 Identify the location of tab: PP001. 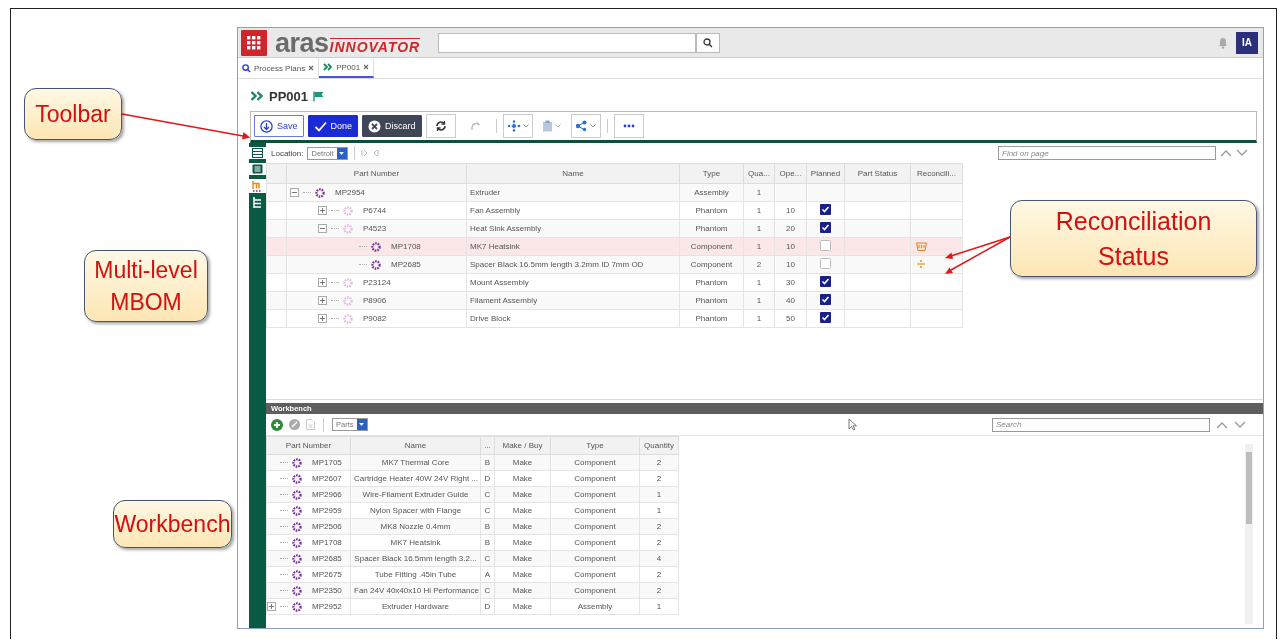
(347, 68).